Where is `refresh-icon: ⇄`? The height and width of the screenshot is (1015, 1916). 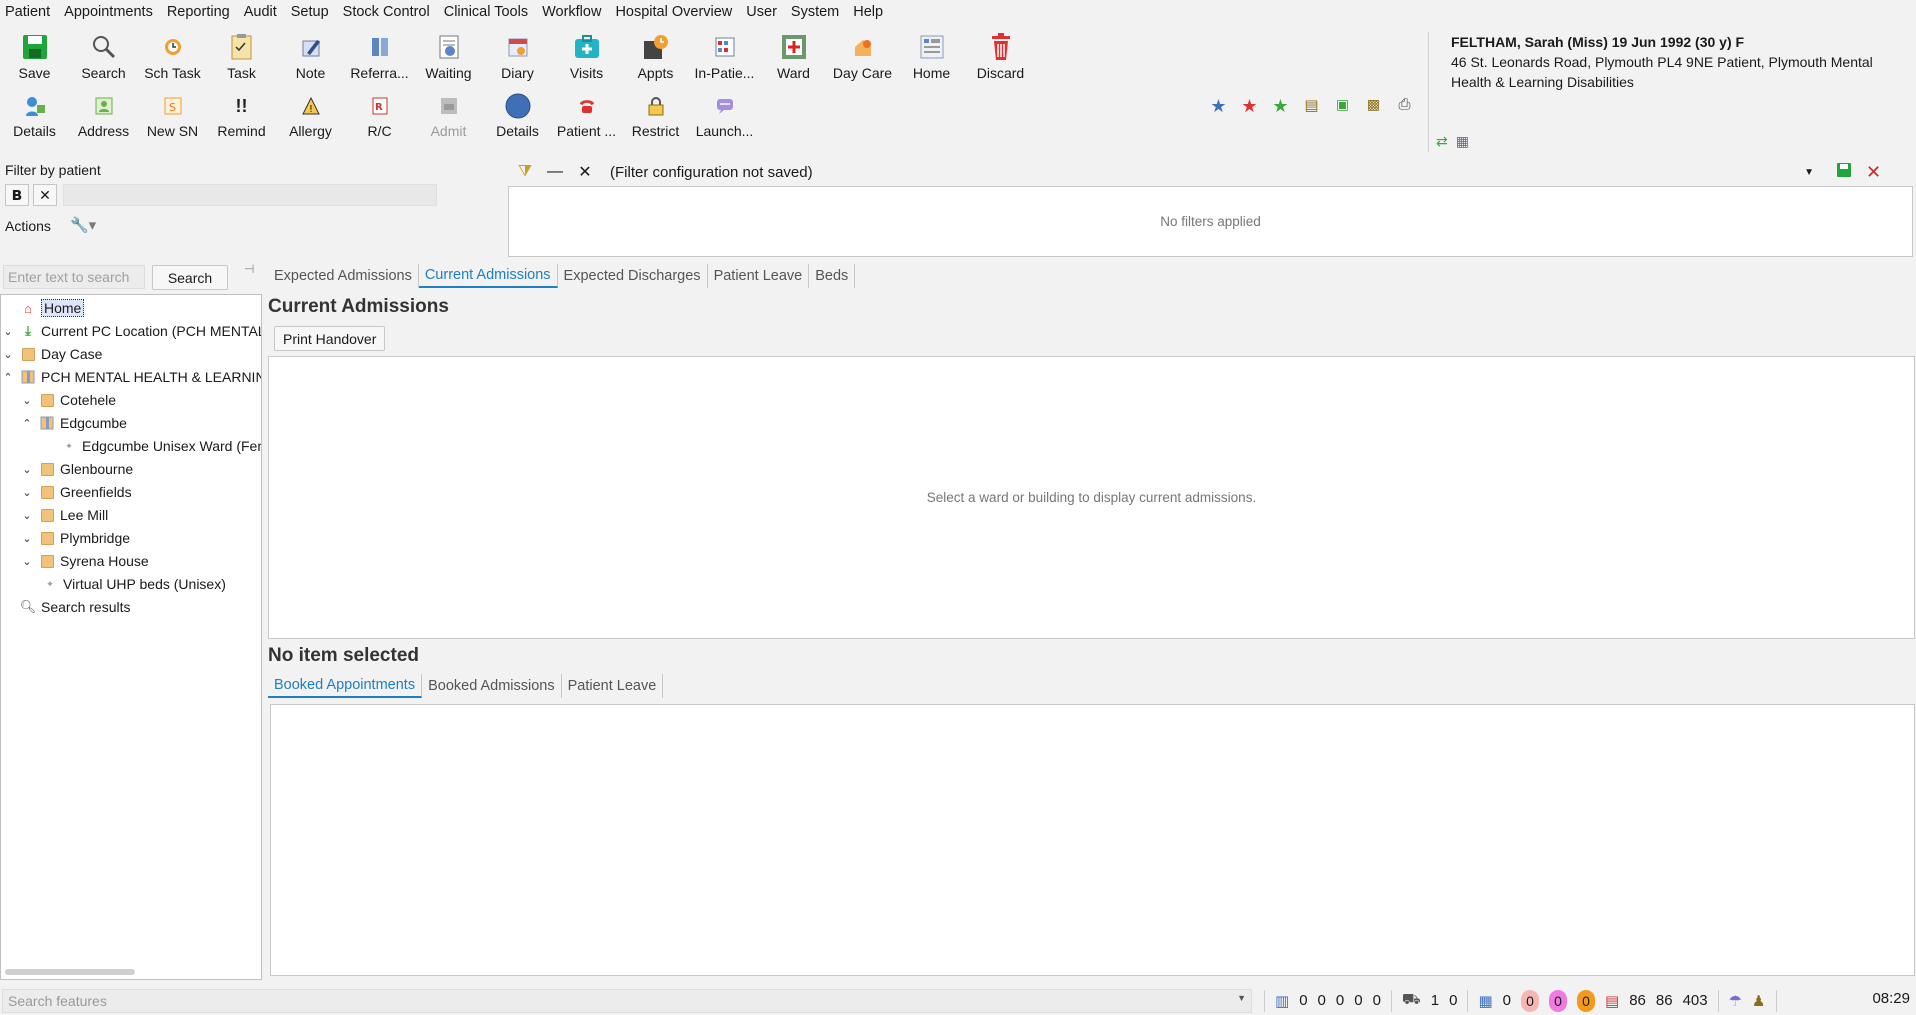
refresh-icon: ⇄ is located at coordinates (1442, 141).